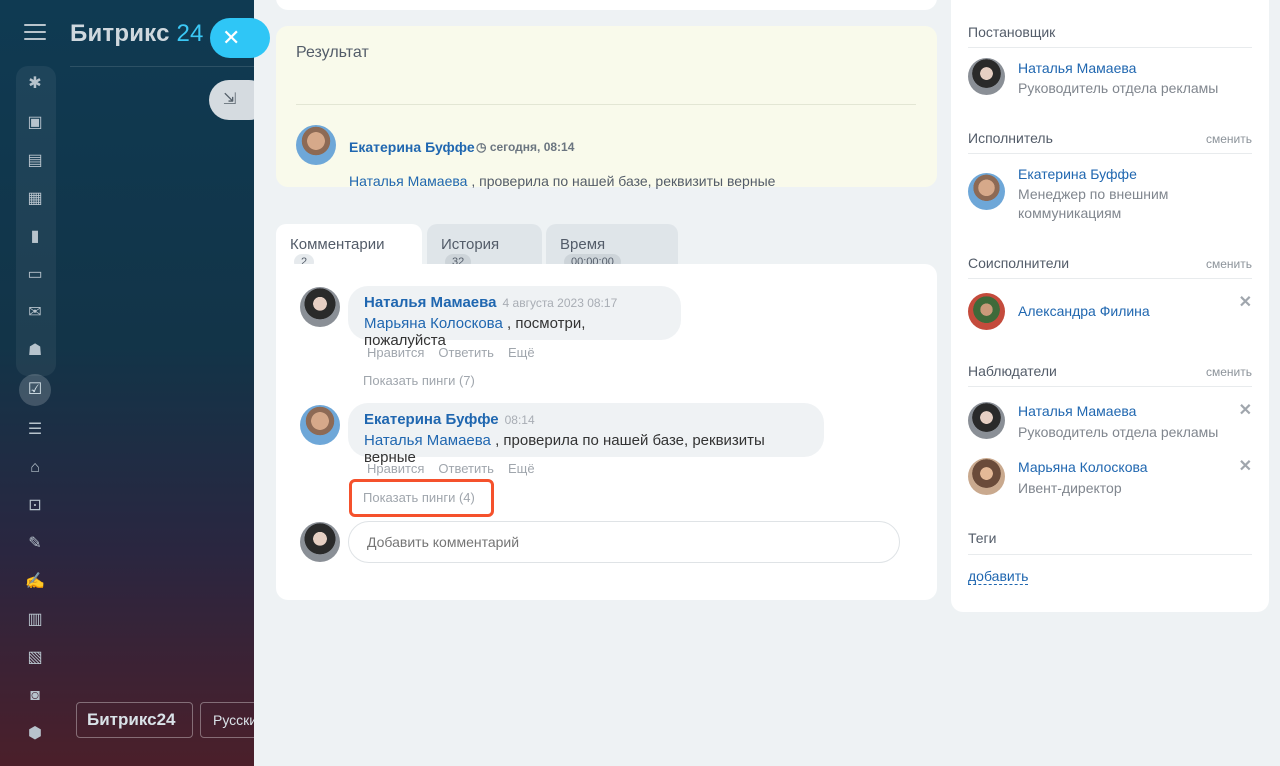 The image size is (1280, 766). Describe the element at coordinates (1019, 263) in the screenshot. I see `accomplices-title: Соисполнители` at that location.